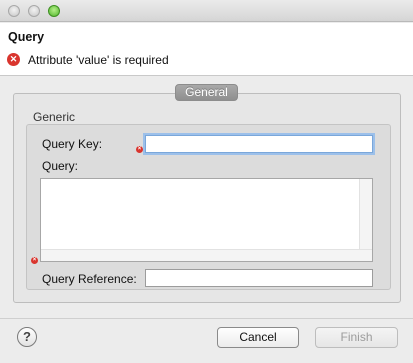  Describe the element at coordinates (89, 279) in the screenshot. I see `query-reference-label: Query Reference:` at that location.